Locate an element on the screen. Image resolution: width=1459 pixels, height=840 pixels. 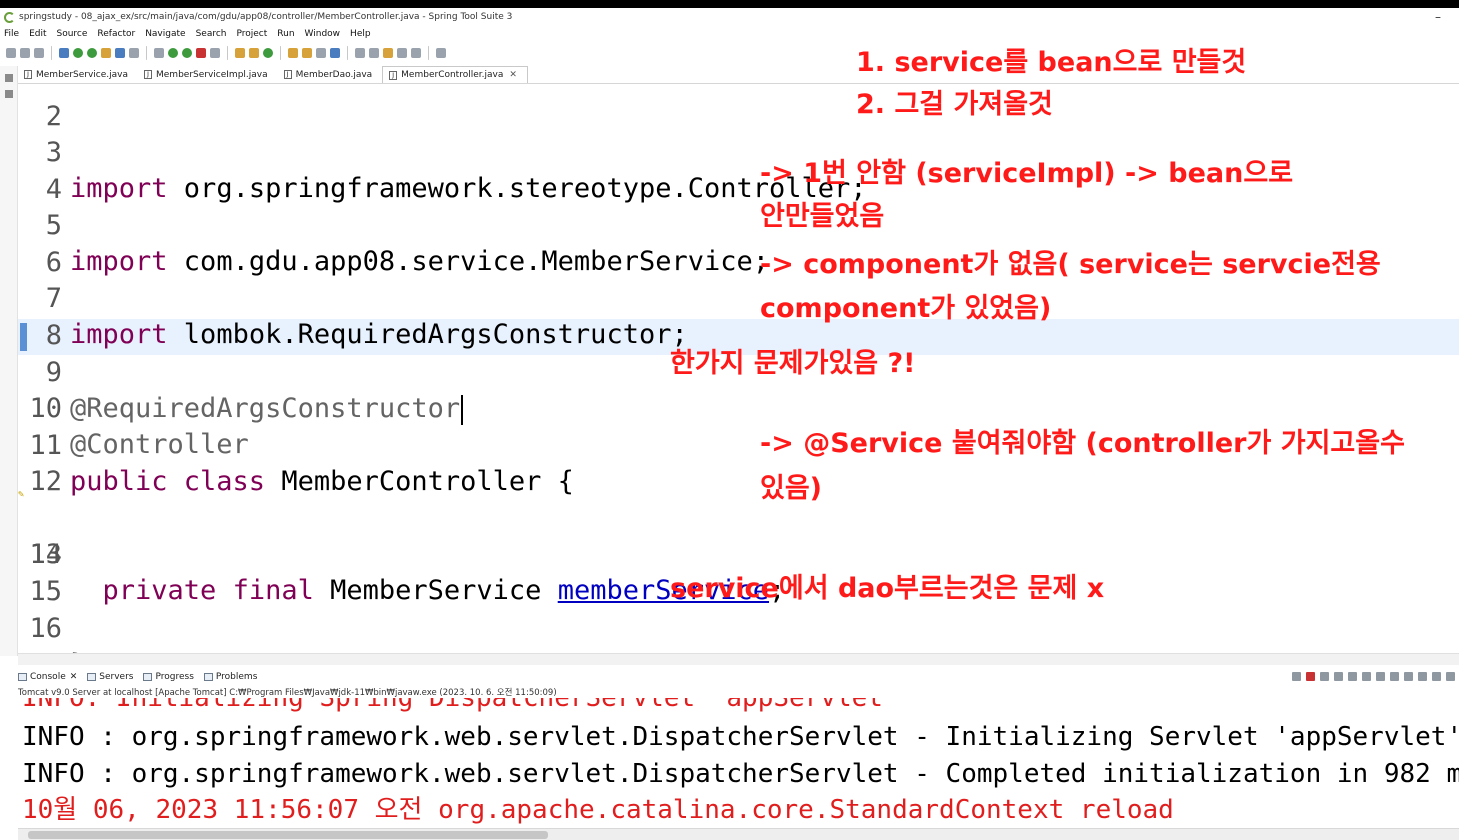
note-explanation-1b: 안만들었음 is located at coordinates (822, 216).